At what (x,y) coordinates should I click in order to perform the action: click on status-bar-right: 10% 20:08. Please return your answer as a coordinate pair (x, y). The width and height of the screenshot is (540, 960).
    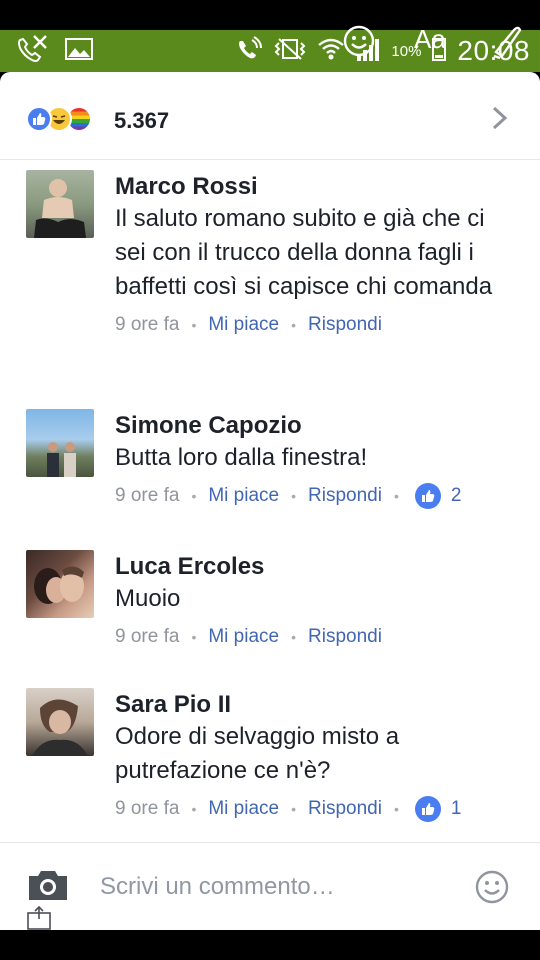
    Looking at the image, I should click on (382, 51).